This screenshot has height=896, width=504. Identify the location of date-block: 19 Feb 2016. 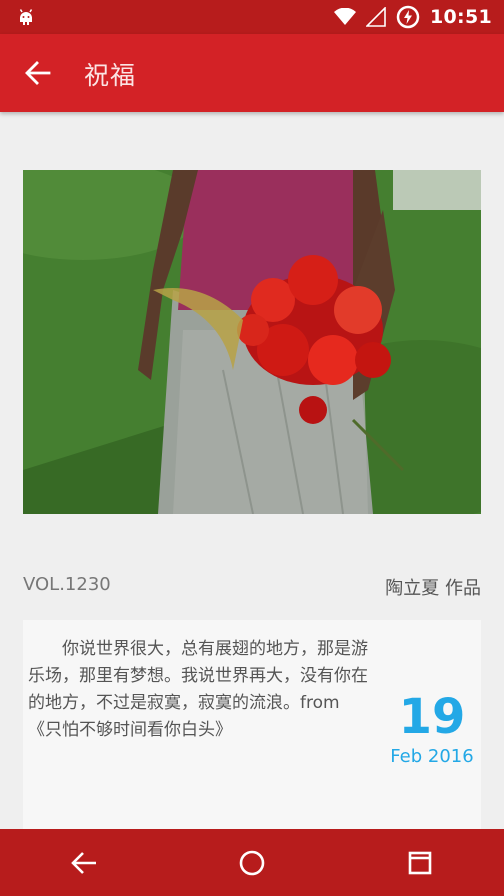
(432, 728).